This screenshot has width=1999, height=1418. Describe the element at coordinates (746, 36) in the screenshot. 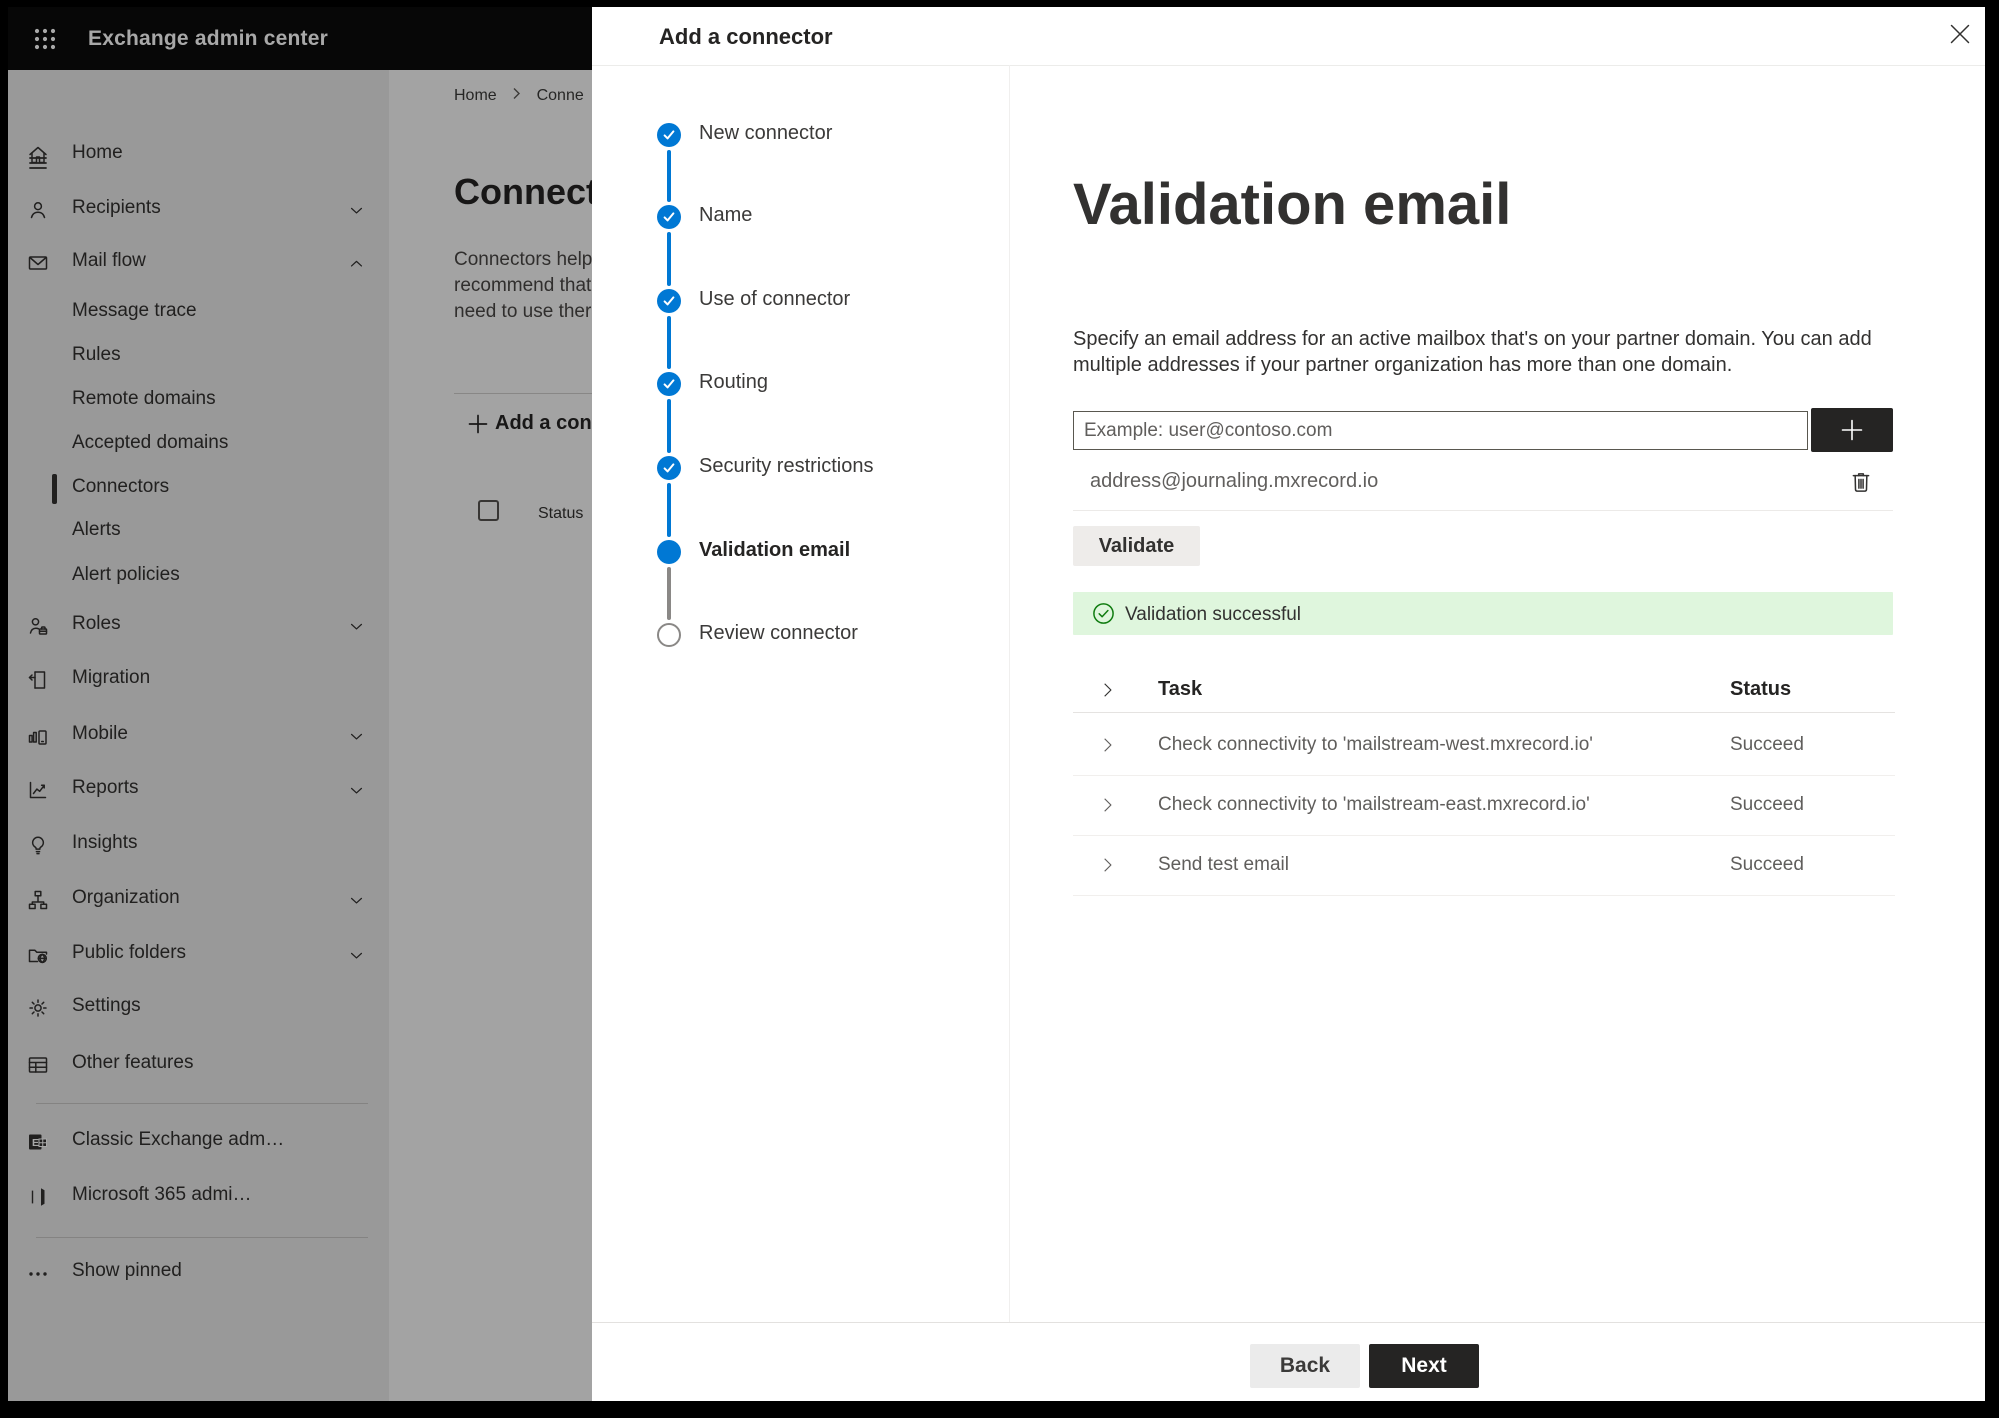

I see `dialog-title: Add a connector` at that location.